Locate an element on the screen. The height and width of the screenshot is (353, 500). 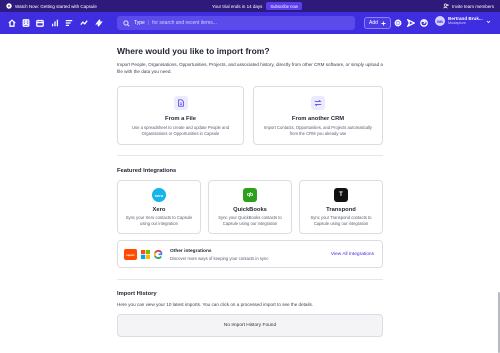
add-button: Add is located at coordinates (377, 23).